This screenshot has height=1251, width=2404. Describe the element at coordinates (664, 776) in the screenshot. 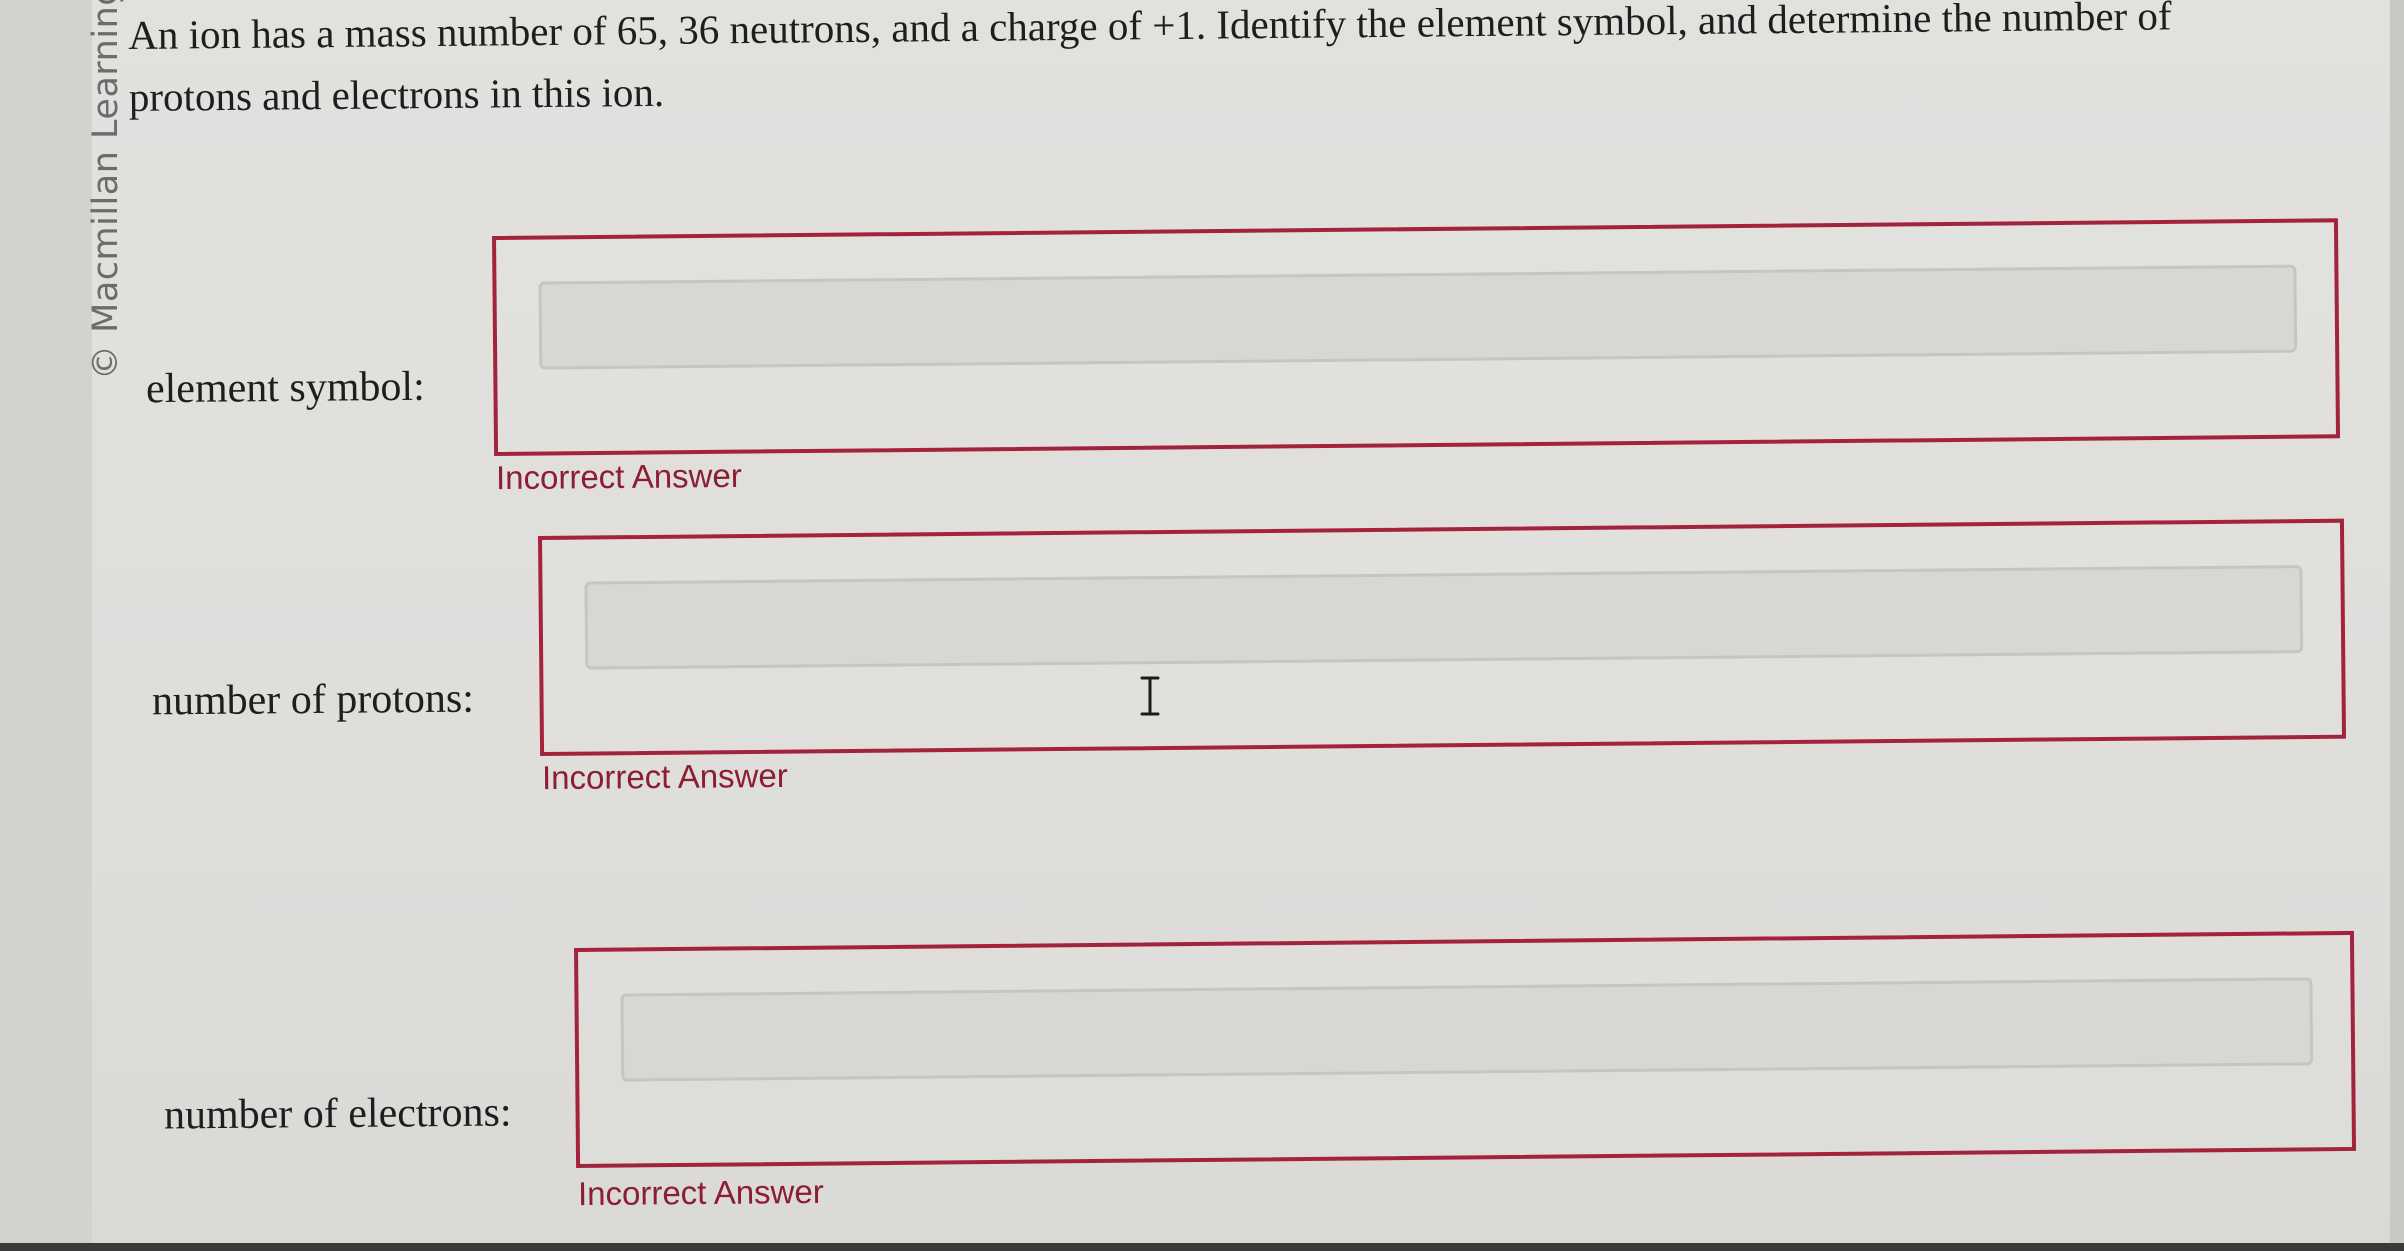

I see `protons-feedback: Incorrect Answer` at that location.